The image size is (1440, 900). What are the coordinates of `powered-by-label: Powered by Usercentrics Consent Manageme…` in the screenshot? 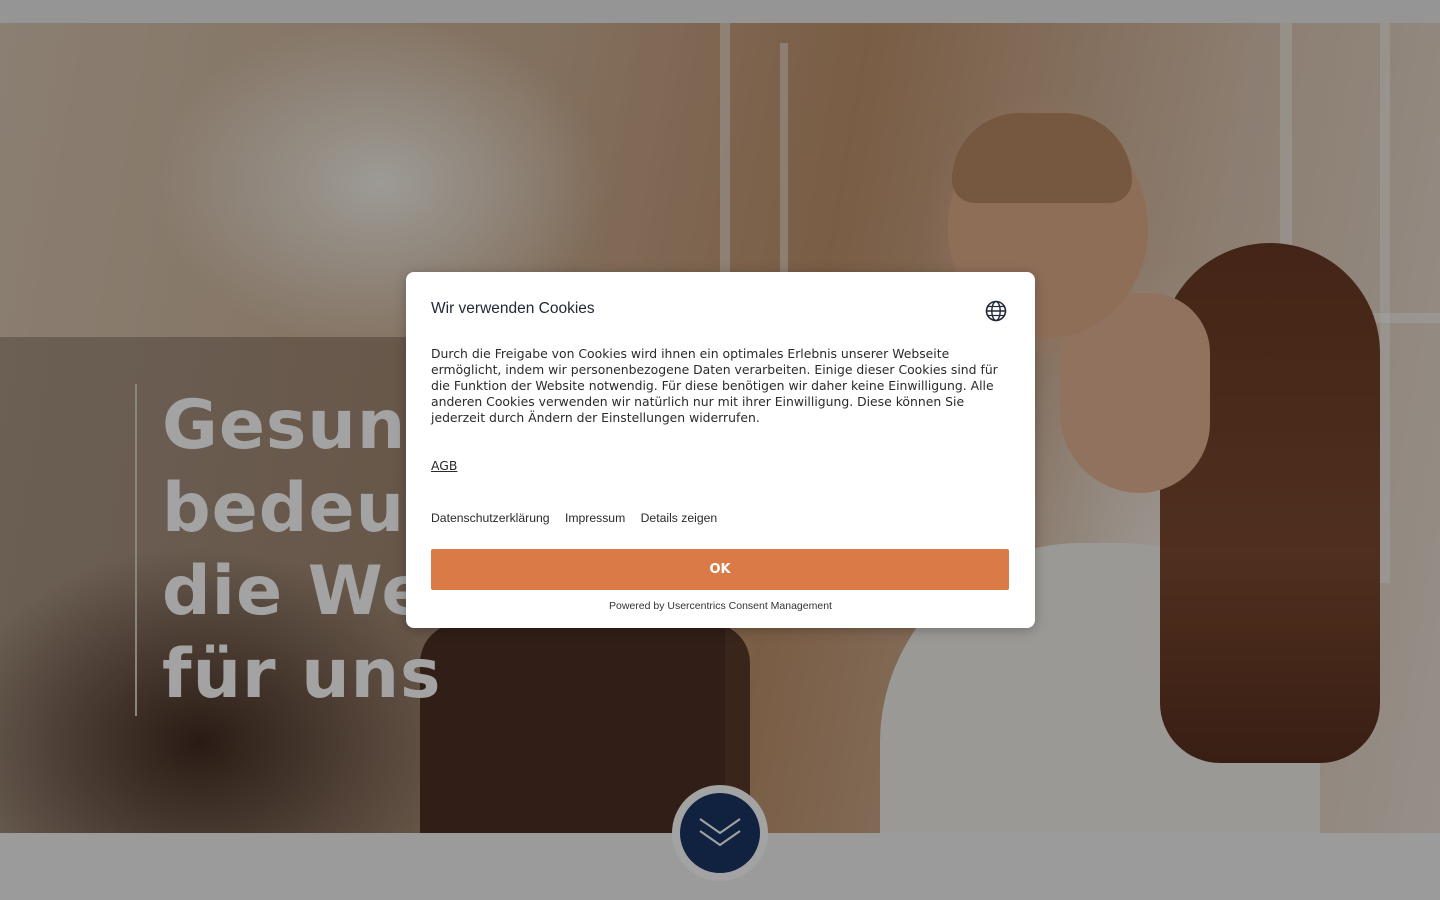 It's located at (720, 606).